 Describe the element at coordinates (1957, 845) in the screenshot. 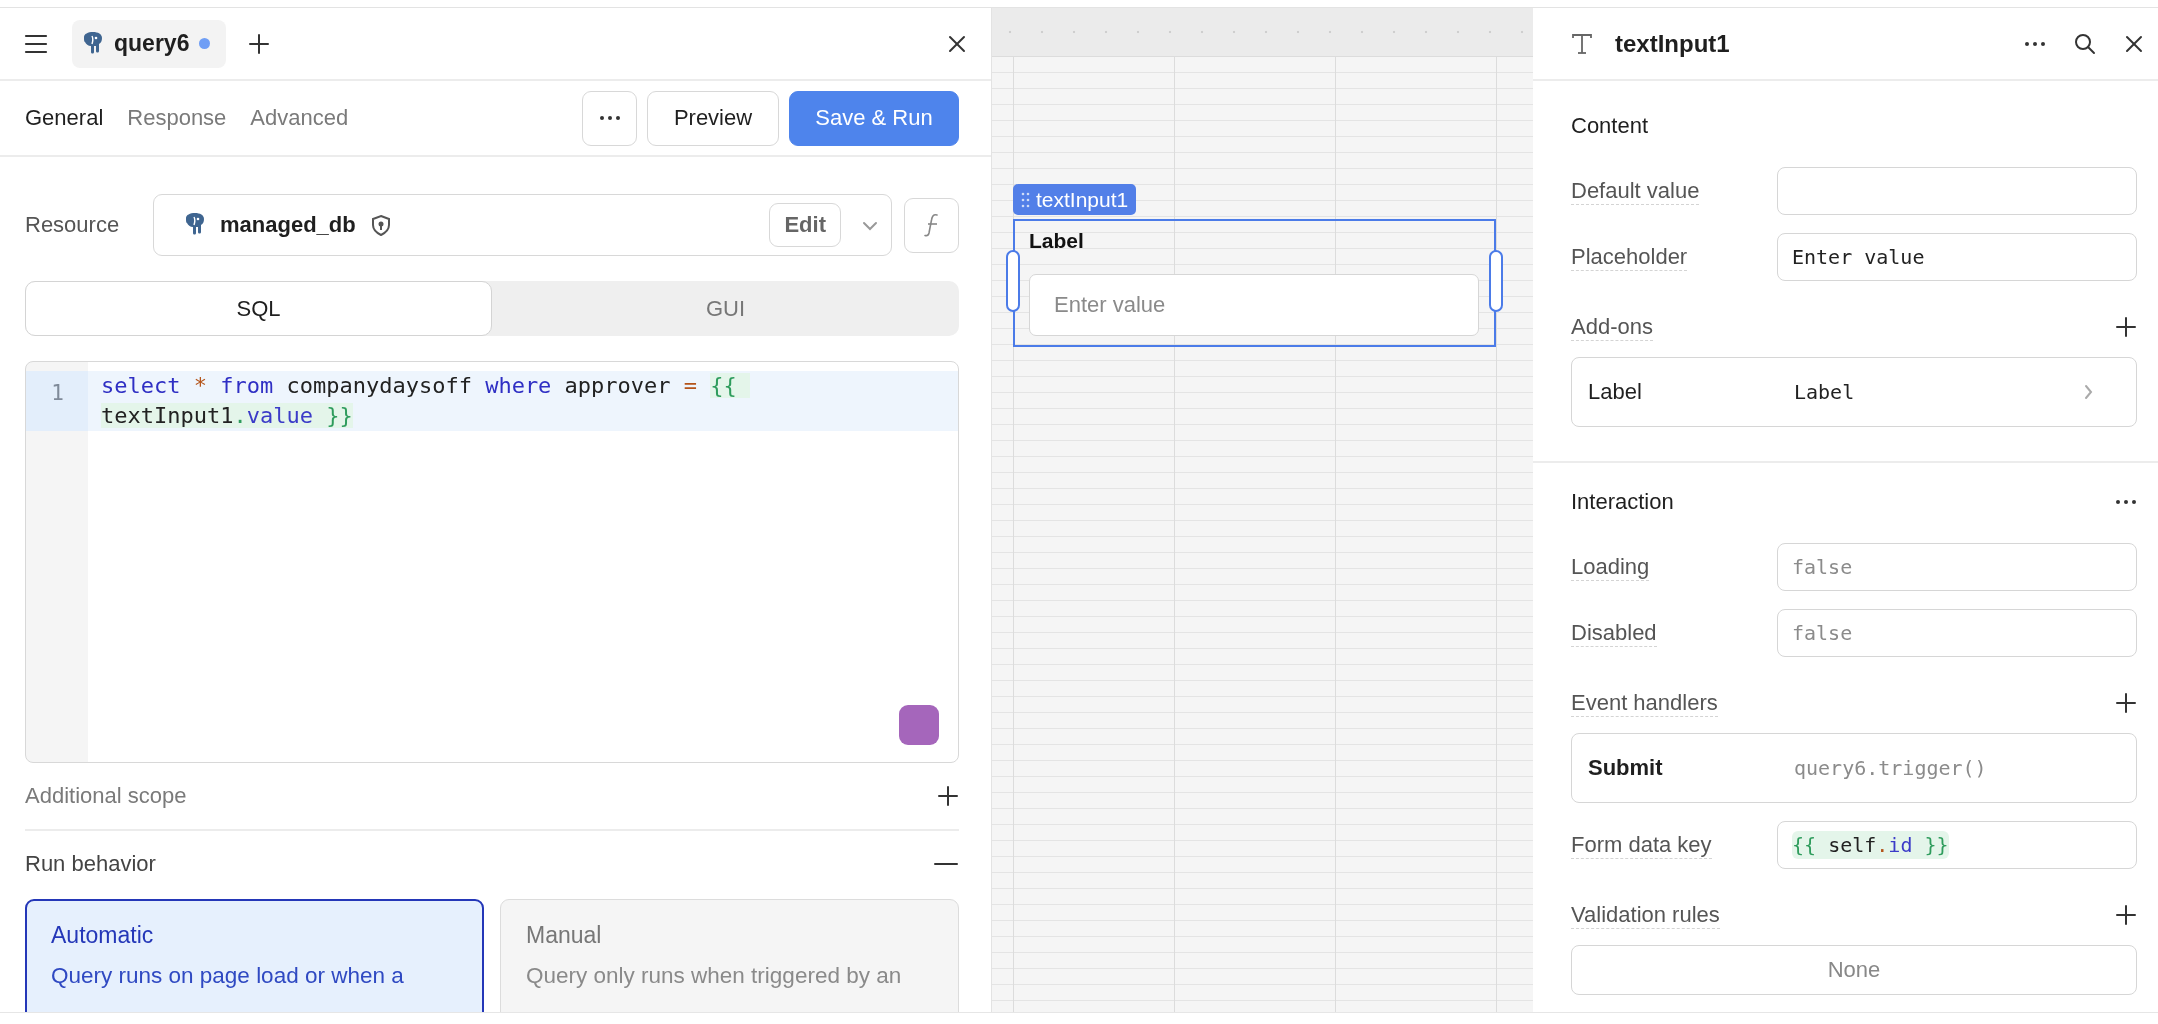

I see `property-input: {{ self.id }}` at that location.